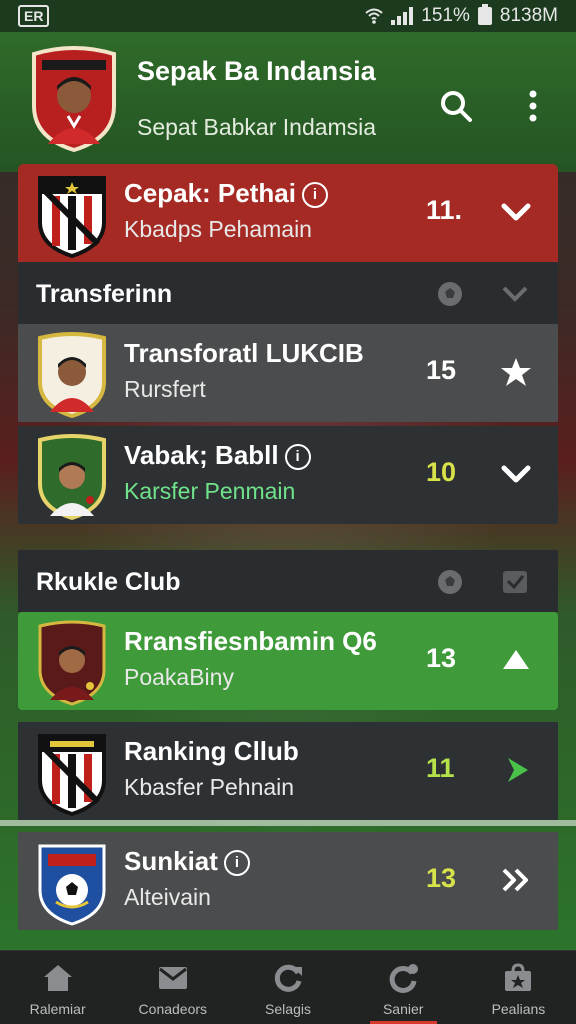 Image resolution: width=576 pixels, height=1024 pixels. What do you see at coordinates (516, 880) in the screenshot?
I see `double-chevron-right-icon` at bounding box center [516, 880].